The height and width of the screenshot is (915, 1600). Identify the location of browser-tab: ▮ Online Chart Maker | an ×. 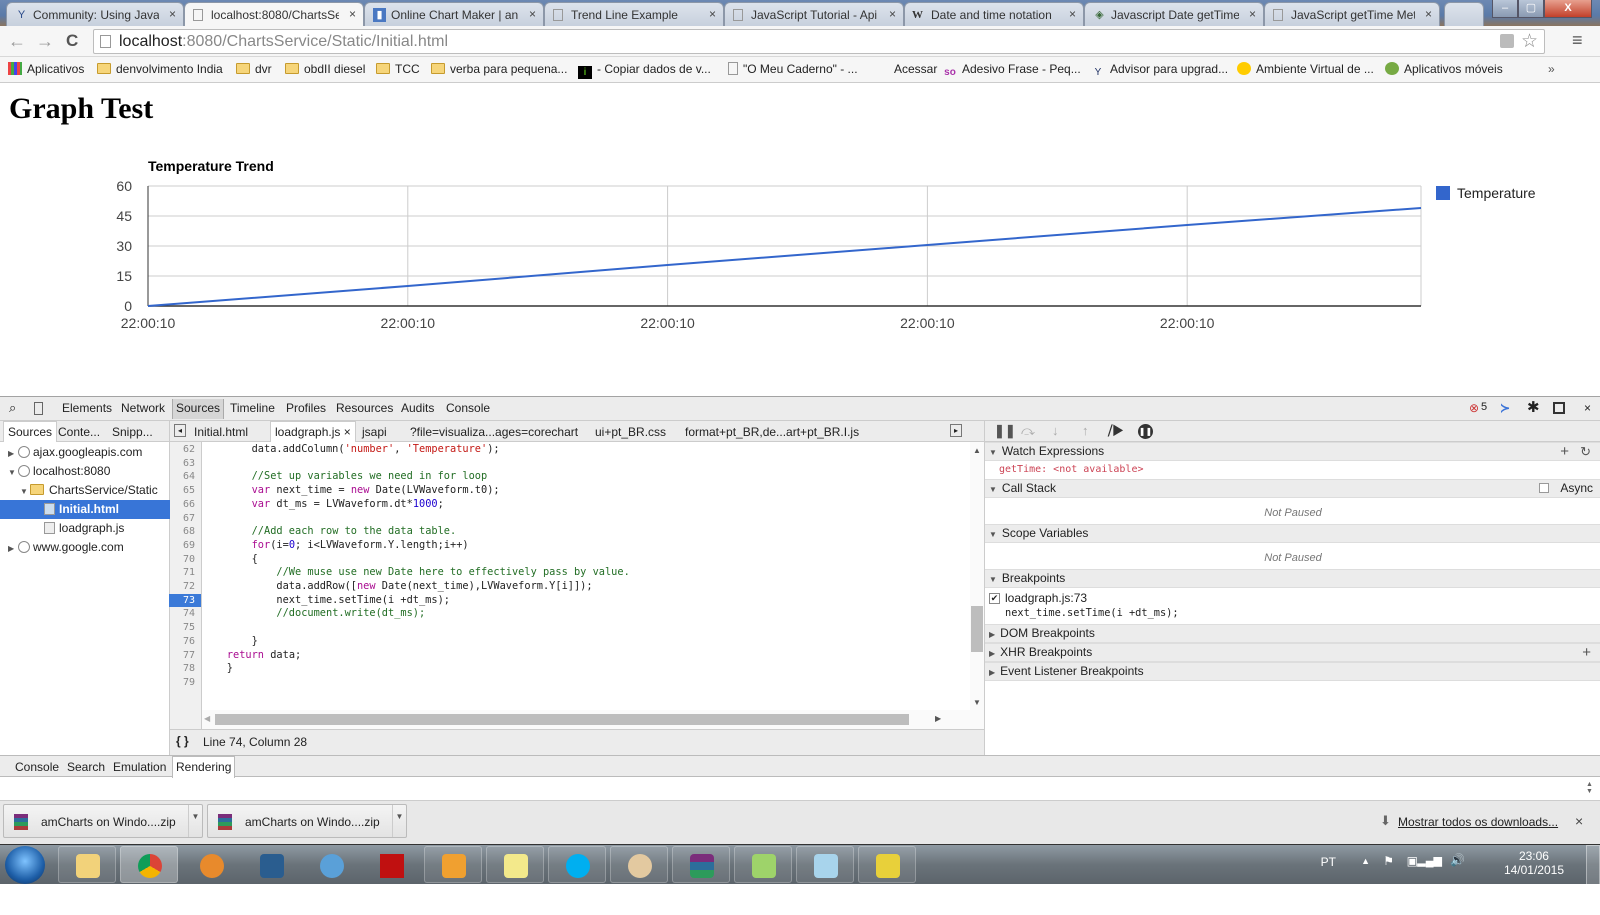
(454, 14).